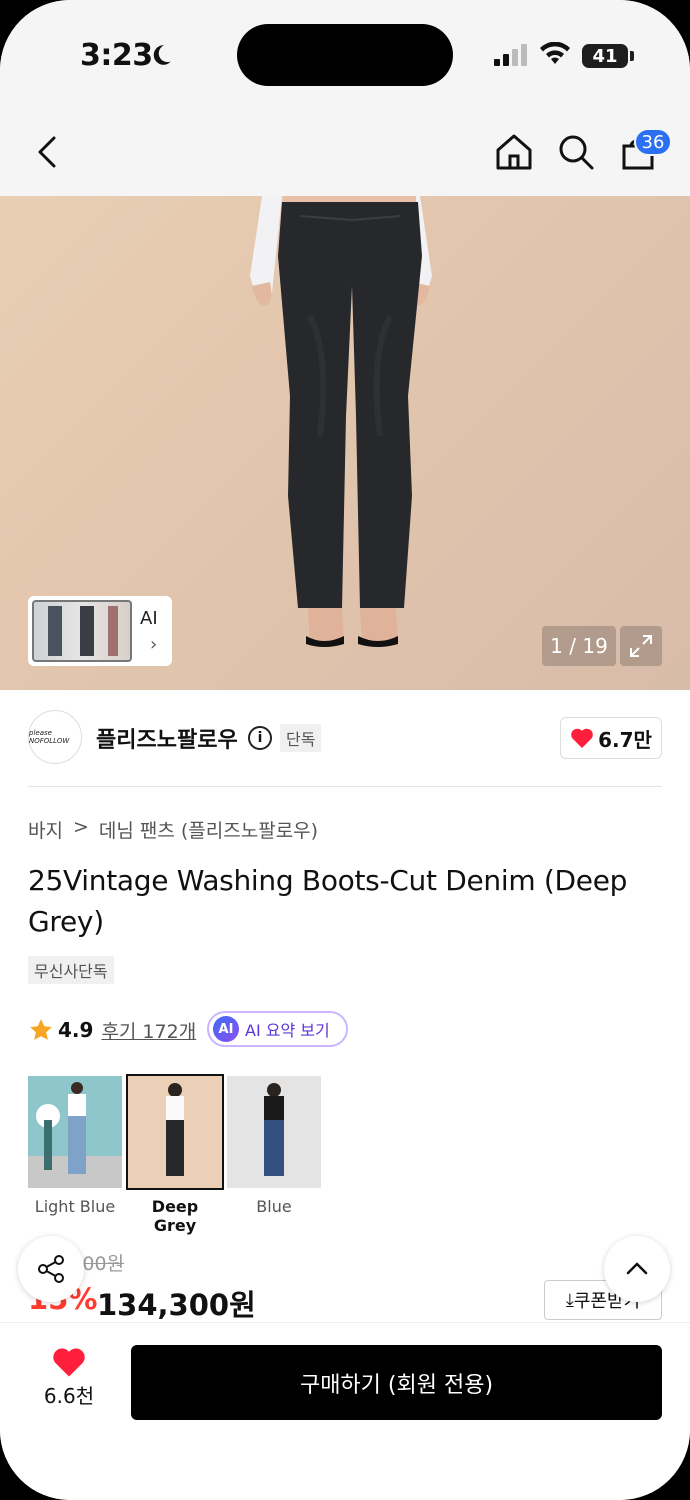  What do you see at coordinates (287, 1030) in the screenshot?
I see `ai-summary-label: AI 요약 보기` at bounding box center [287, 1030].